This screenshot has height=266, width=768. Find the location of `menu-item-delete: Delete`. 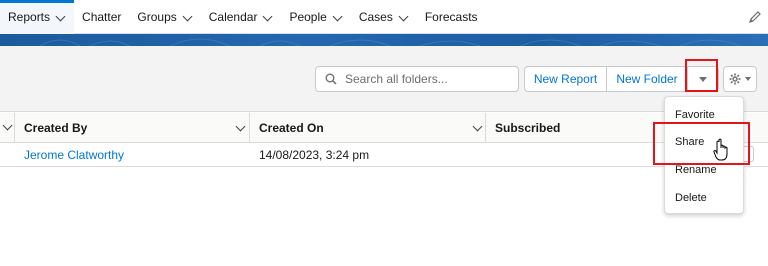

menu-item-delete: Delete is located at coordinates (704, 198).